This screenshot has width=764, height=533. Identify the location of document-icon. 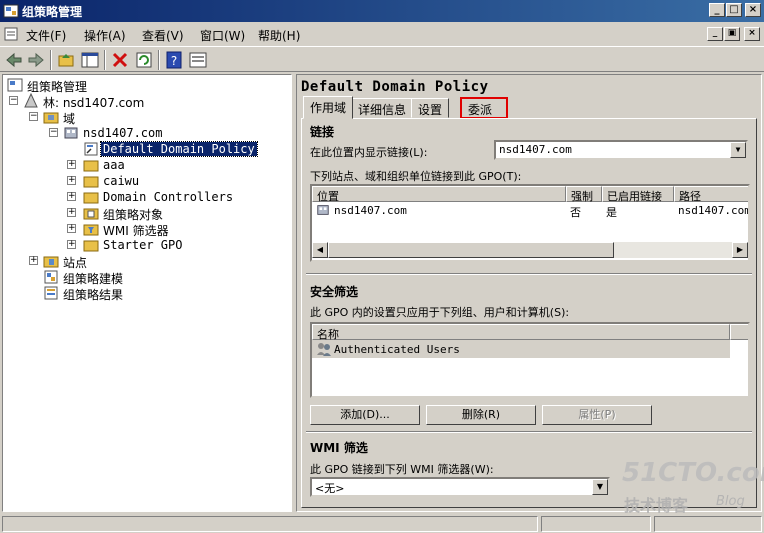
(11, 34).